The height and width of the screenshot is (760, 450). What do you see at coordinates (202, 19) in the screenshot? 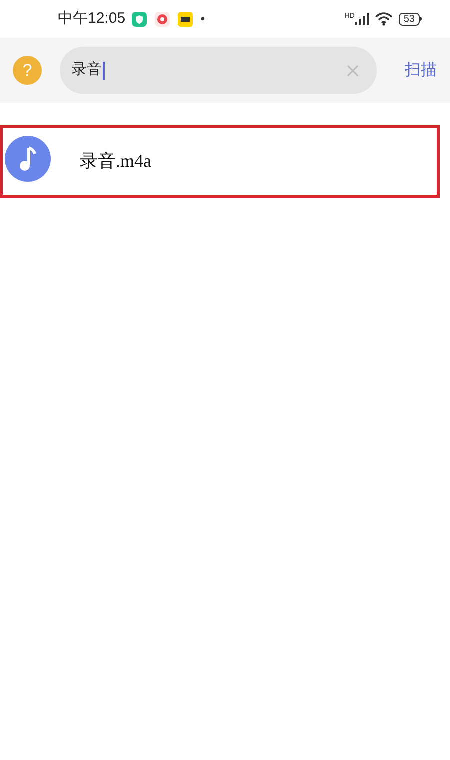
I see `dot-icon` at bounding box center [202, 19].